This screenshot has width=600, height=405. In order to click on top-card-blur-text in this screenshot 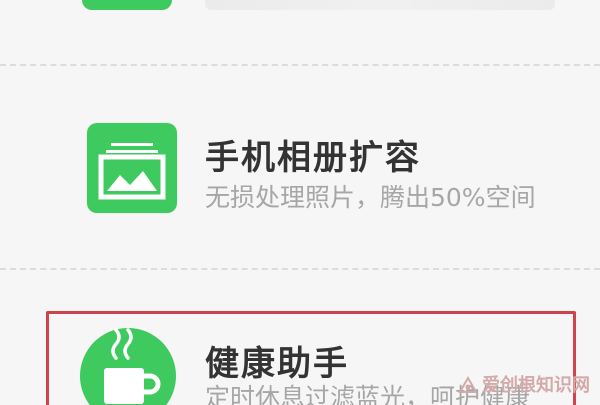, I will do `click(380, 5)`.